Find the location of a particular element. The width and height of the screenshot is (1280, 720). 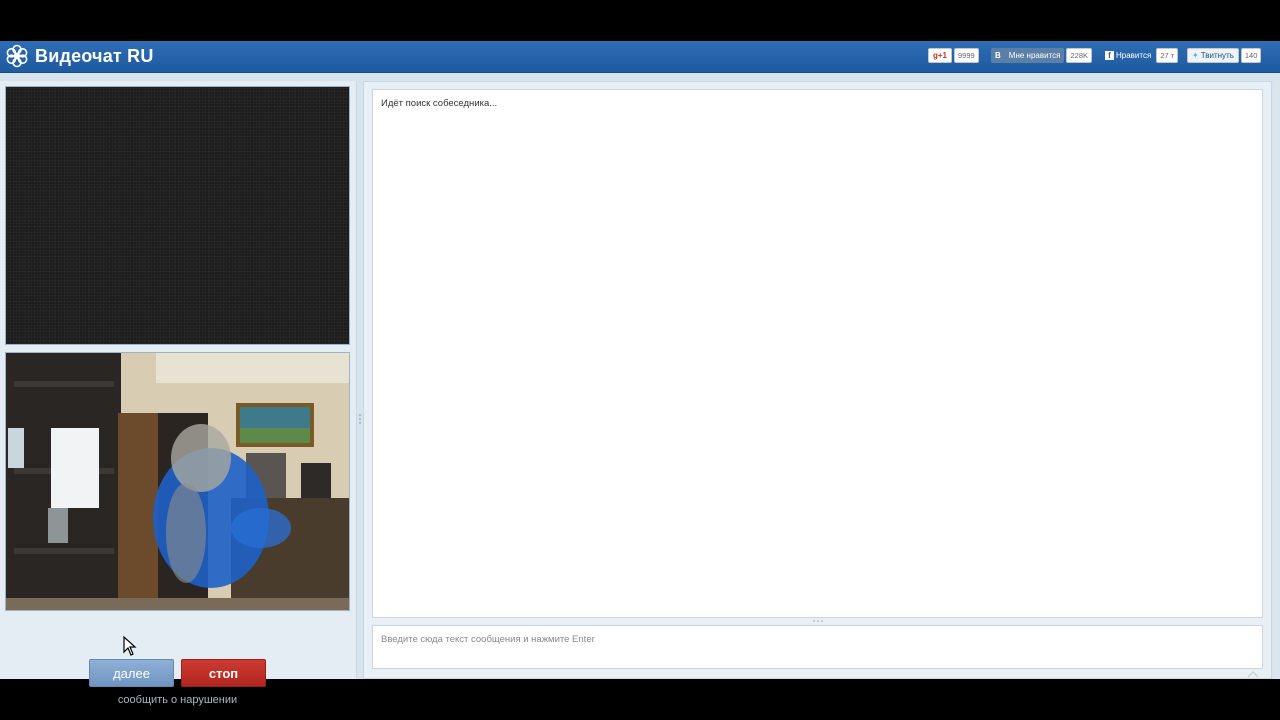

tweet-button: ✦ Твитнуть is located at coordinates (1213, 55).